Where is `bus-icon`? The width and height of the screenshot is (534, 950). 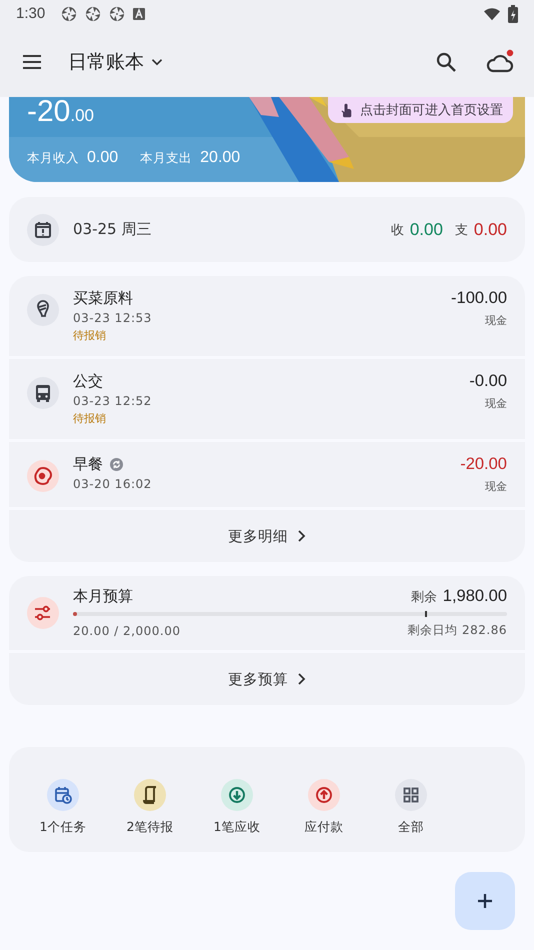 bus-icon is located at coordinates (43, 393).